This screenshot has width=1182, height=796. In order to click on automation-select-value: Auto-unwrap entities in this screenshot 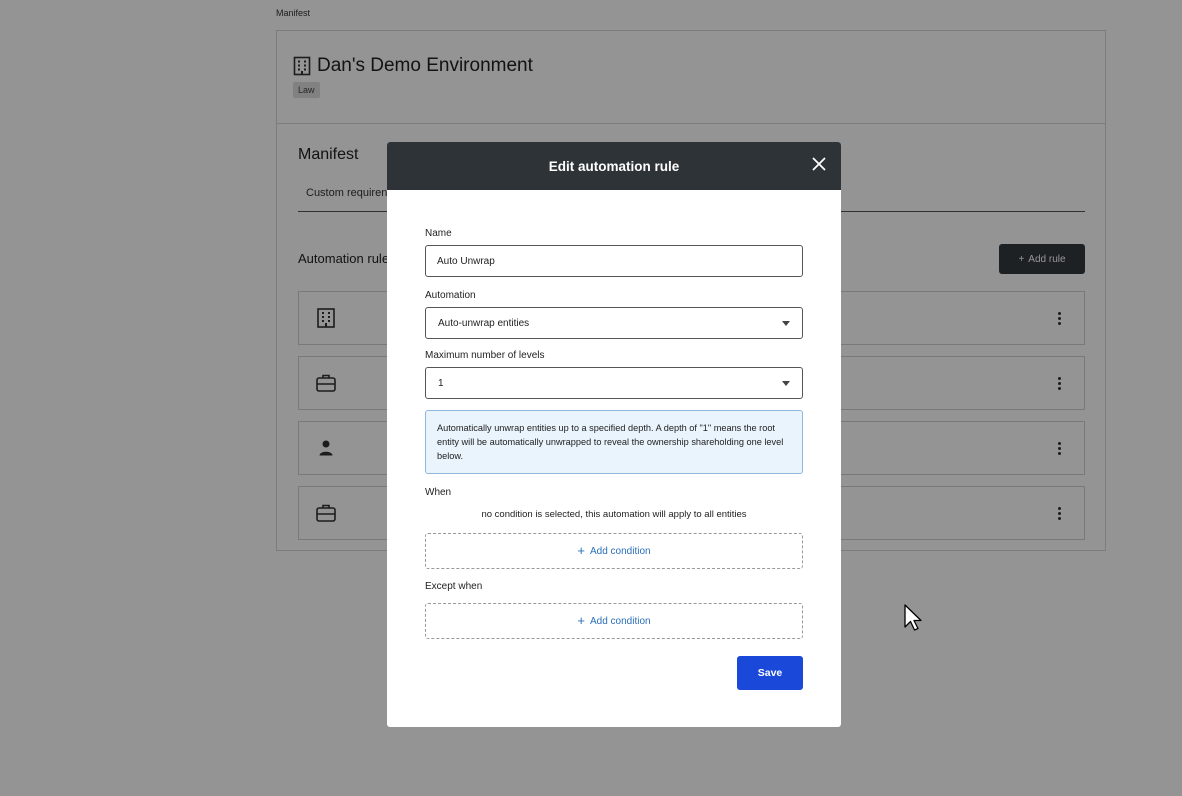, I will do `click(484, 323)`.